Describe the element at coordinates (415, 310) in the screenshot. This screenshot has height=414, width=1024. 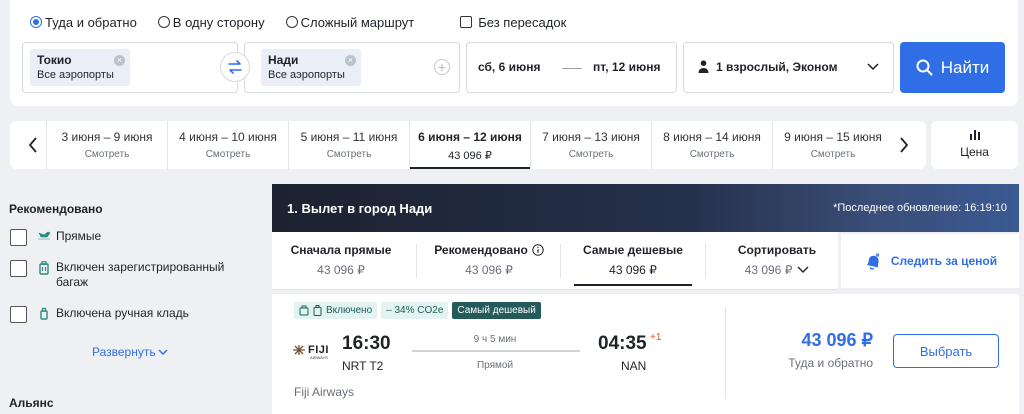
I see `badge-co2: – 34% CO2e` at that location.